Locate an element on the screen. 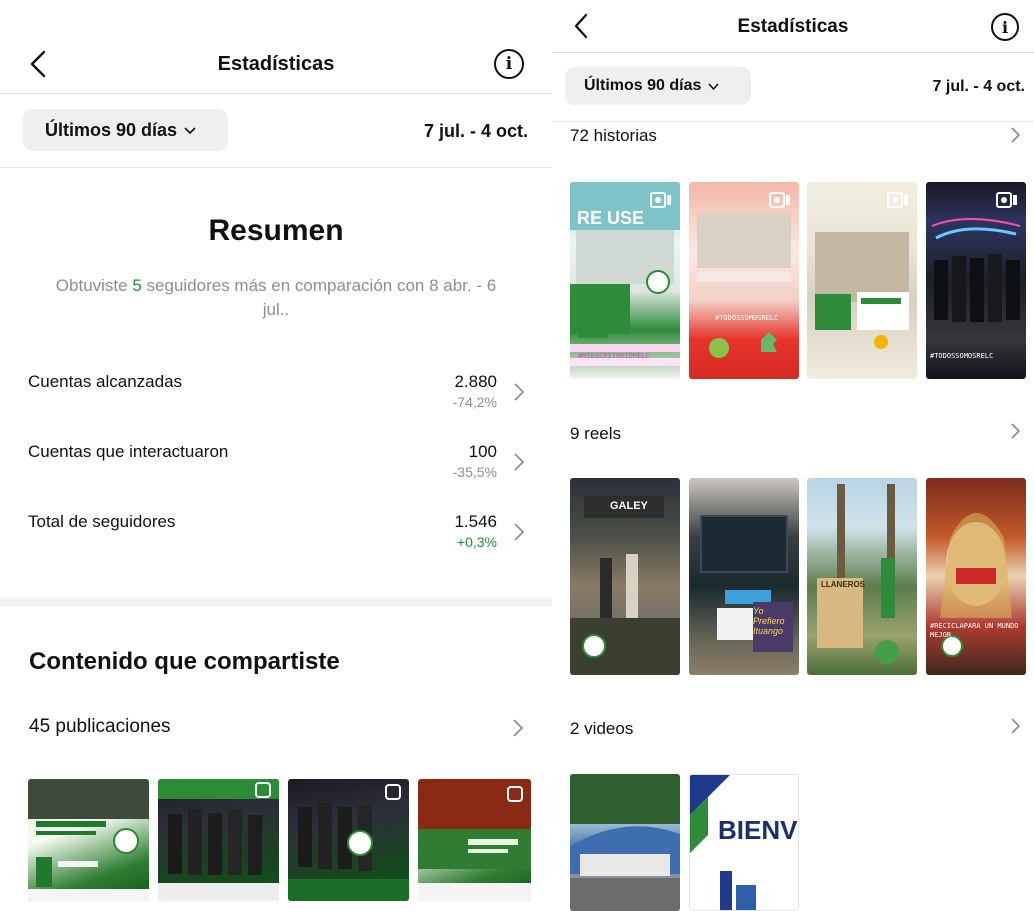 This screenshot has width=1034, height=911. video-thumbnail is located at coordinates (625, 842).